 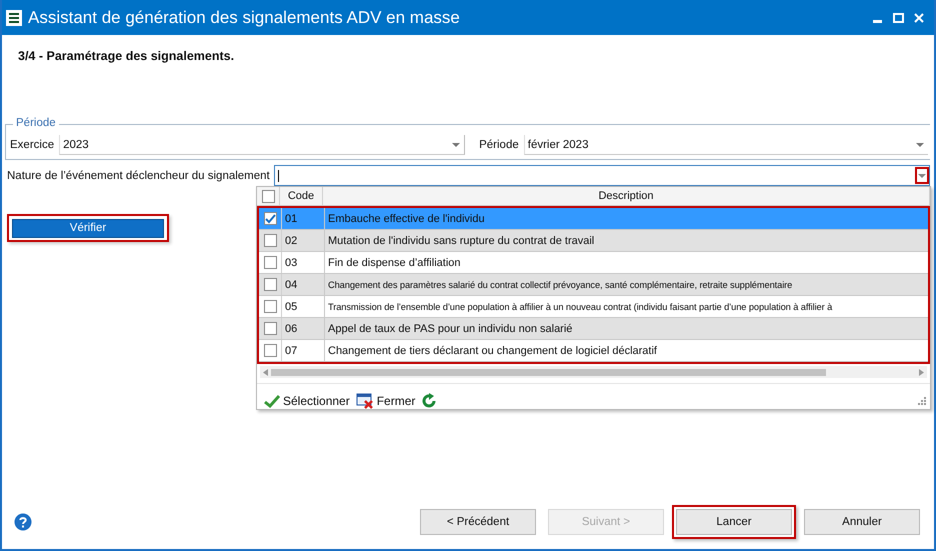 What do you see at coordinates (898, 17) in the screenshot?
I see `maximize-icon` at bounding box center [898, 17].